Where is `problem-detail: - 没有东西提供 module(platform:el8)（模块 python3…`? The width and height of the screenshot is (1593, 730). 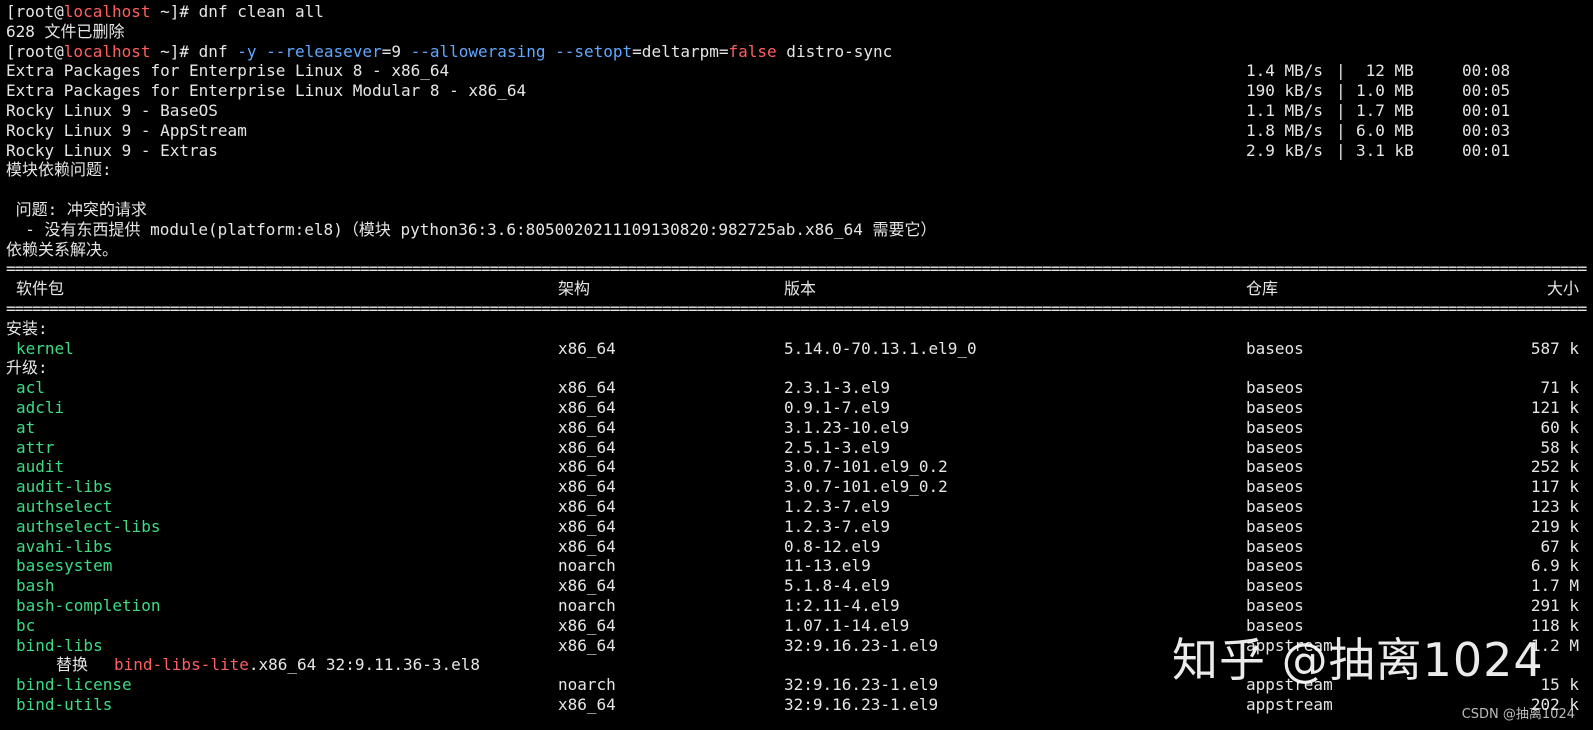
problem-detail: - 没有东西提供 module(platform:el8)（模块 python3… is located at coordinates (471, 229).